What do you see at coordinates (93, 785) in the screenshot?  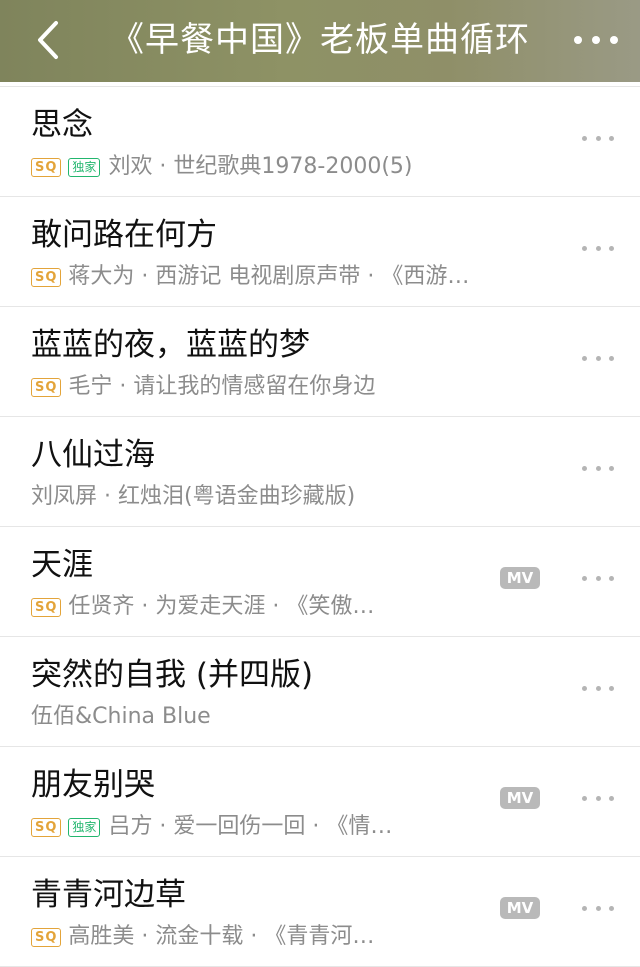 I see `song-title: 朋友别哭` at bounding box center [93, 785].